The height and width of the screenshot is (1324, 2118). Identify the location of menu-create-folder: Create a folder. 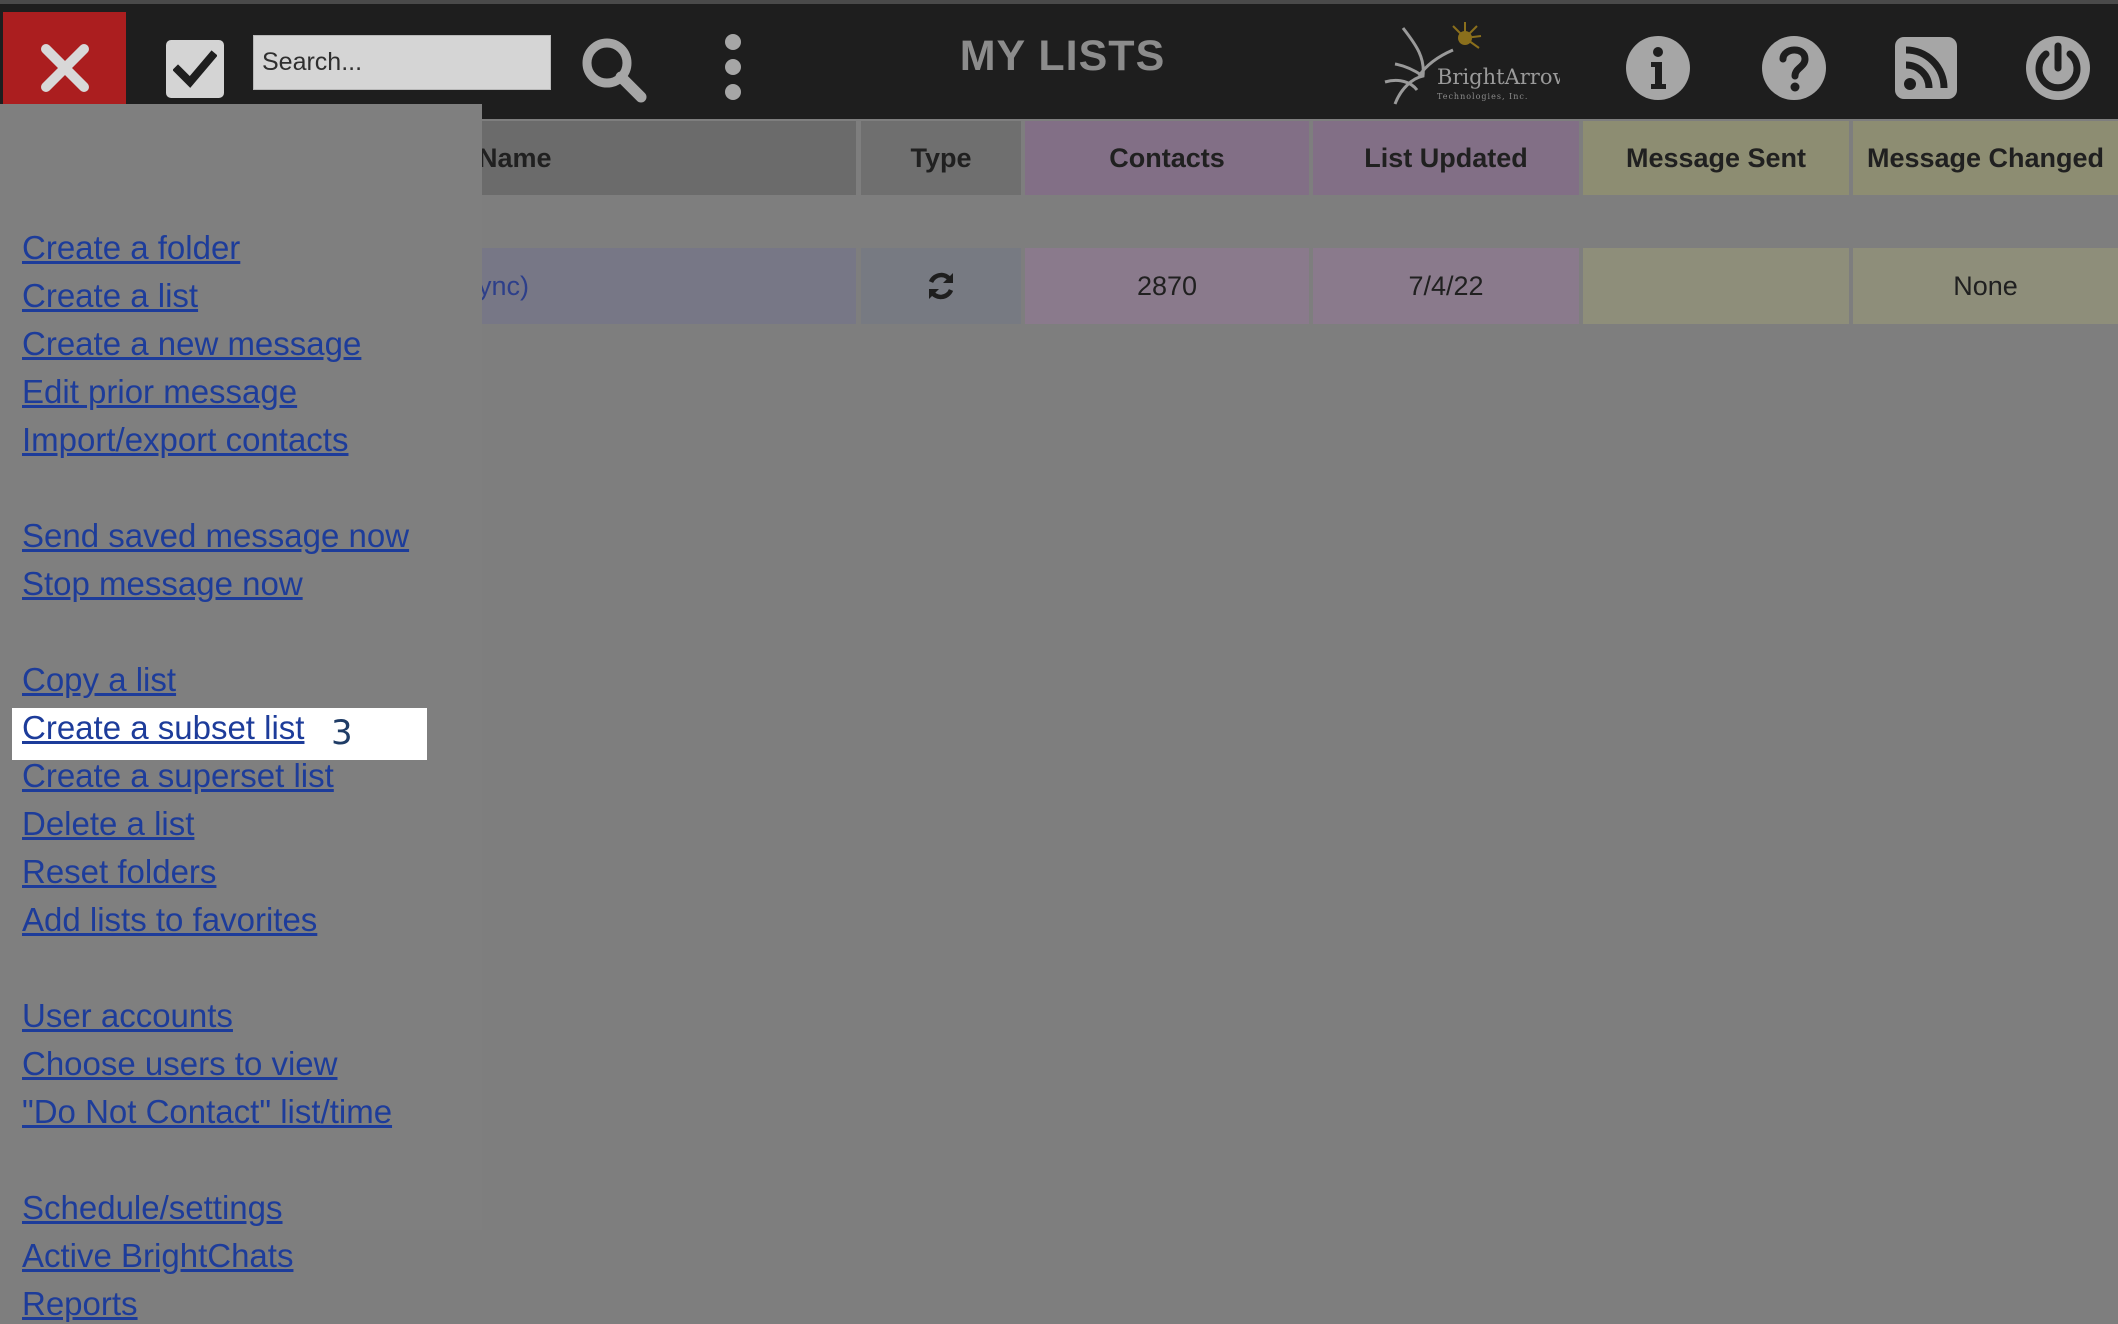
(131, 248).